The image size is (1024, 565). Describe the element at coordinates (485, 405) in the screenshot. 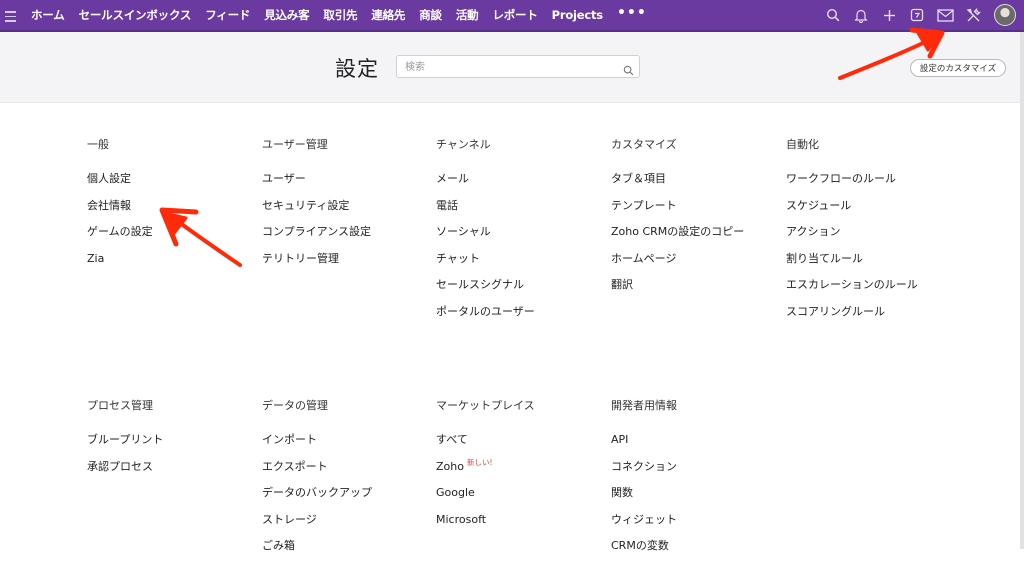

I see `section-title: マーケットプレイス` at that location.